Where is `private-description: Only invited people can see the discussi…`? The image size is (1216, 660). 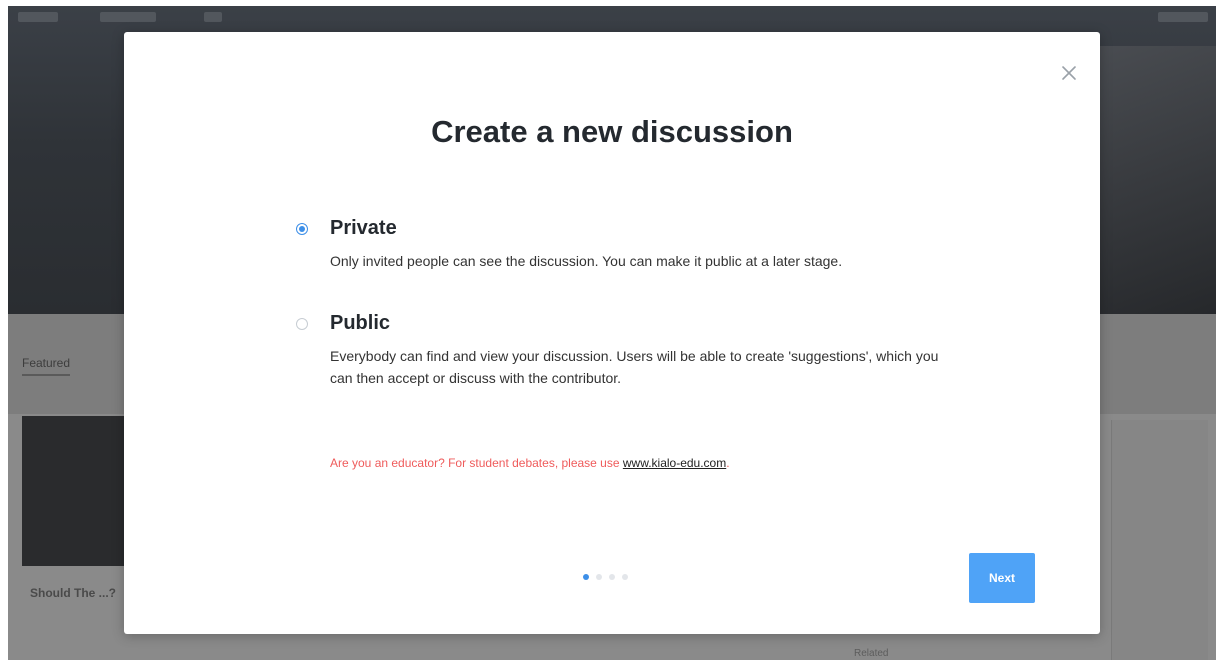
private-description: Only invited people can see the discussi… is located at coordinates (586, 261).